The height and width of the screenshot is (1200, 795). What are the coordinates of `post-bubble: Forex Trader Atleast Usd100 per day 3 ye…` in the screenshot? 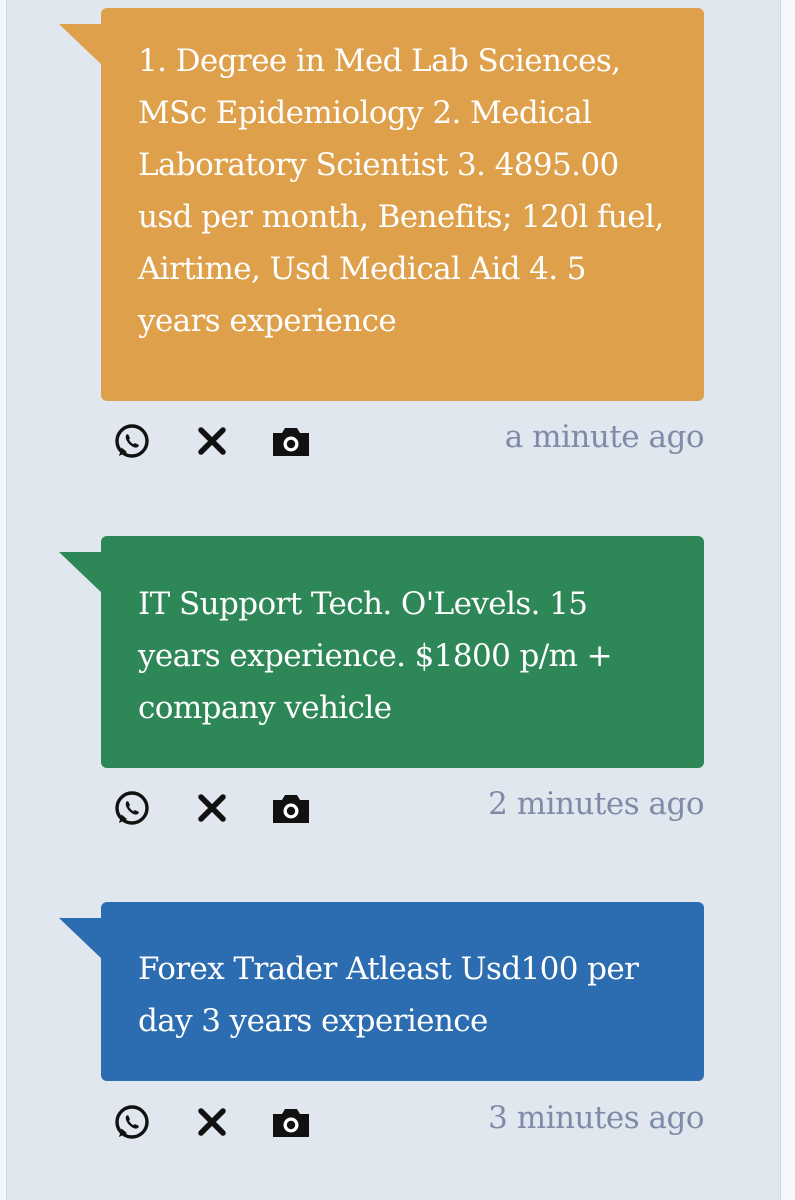 It's located at (381, 991).